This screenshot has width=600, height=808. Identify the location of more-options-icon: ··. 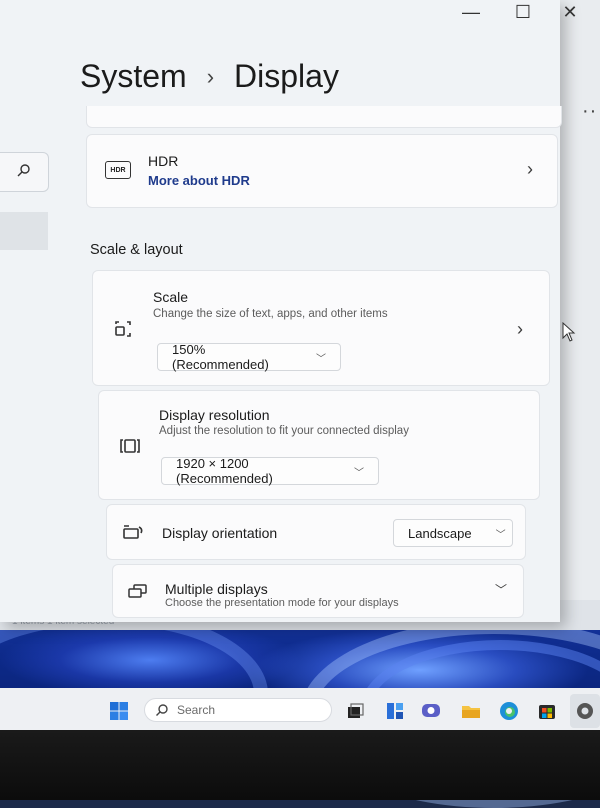
(589, 111).